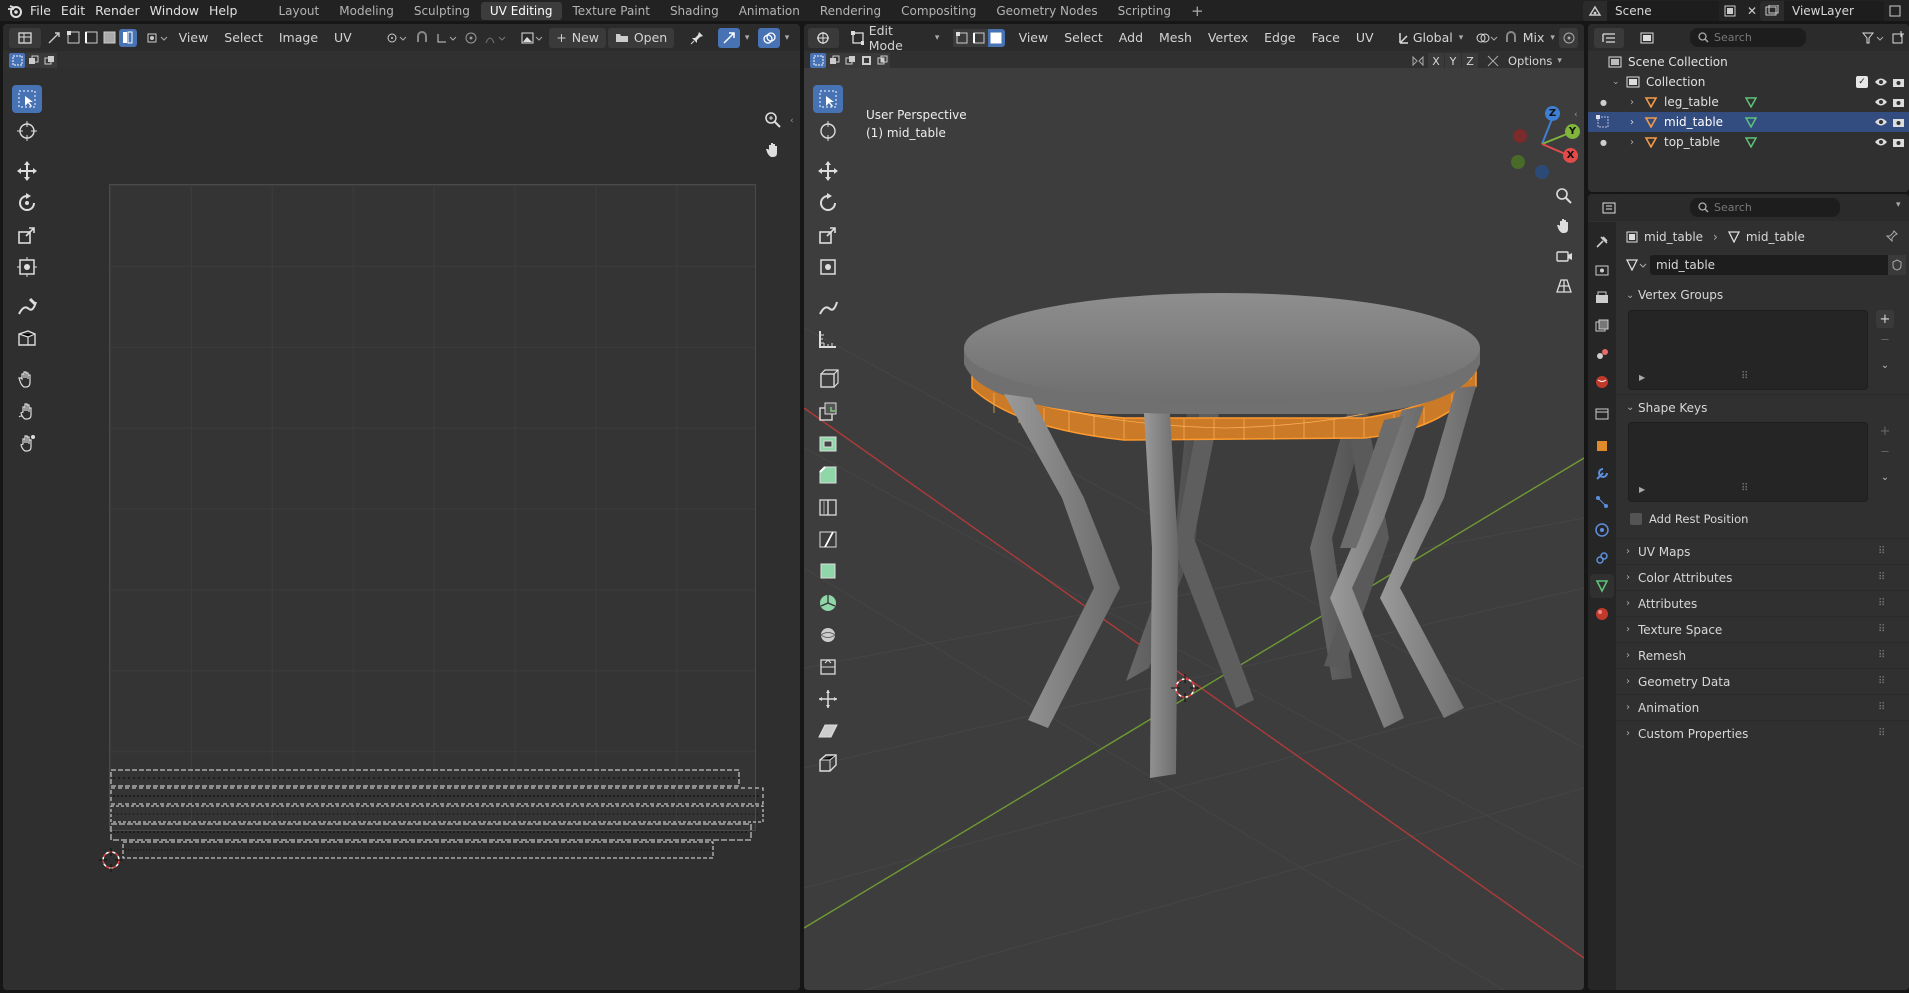 The width and height of the screenshot is (1909, 993). I want to click on custom-properties-section: › Custom Properties ⠿, so click(1762, 733).